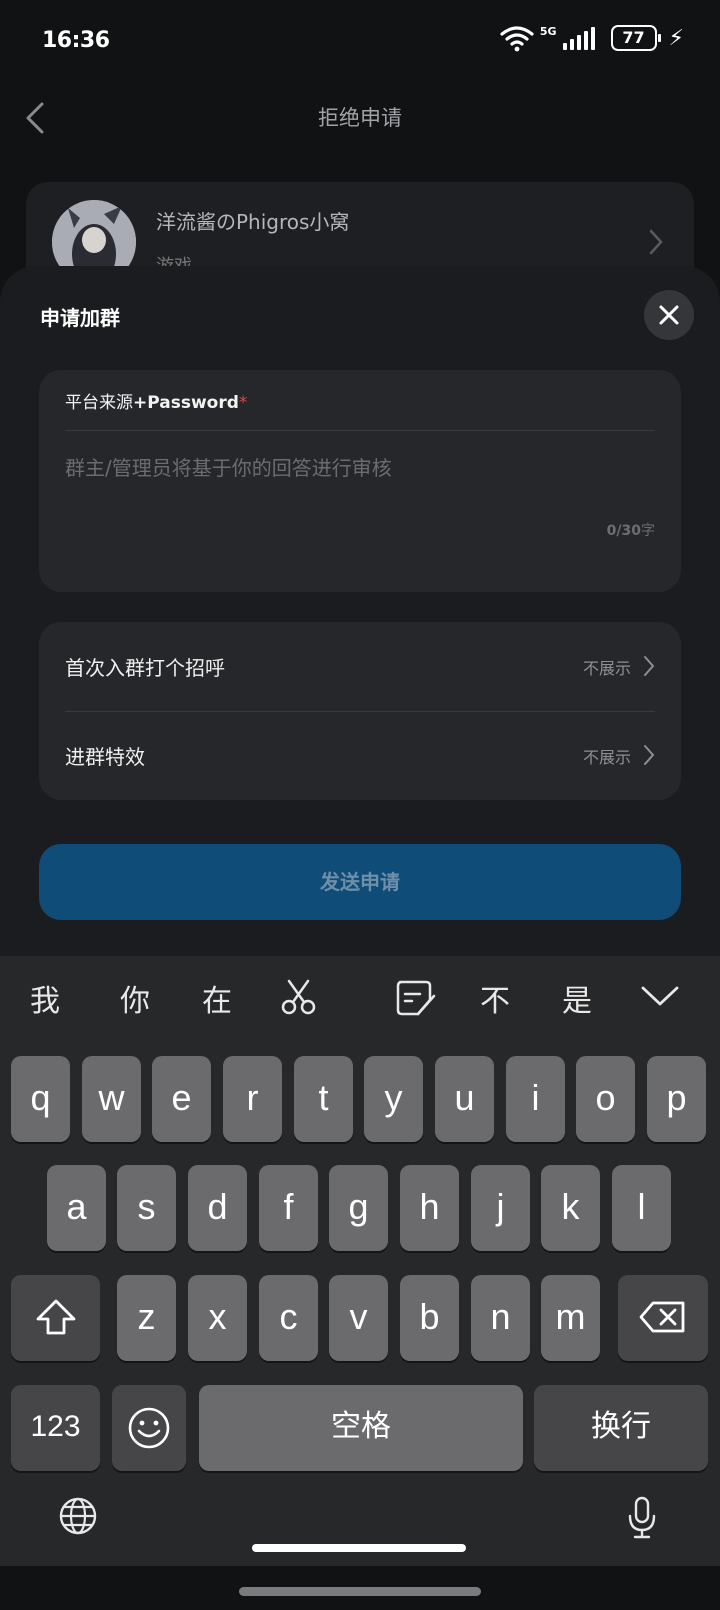 This screenshot has height=1610, width=720. Describe the element at coordinates (358, 1318) in the screenshot. I see `key-v: v` at that location.